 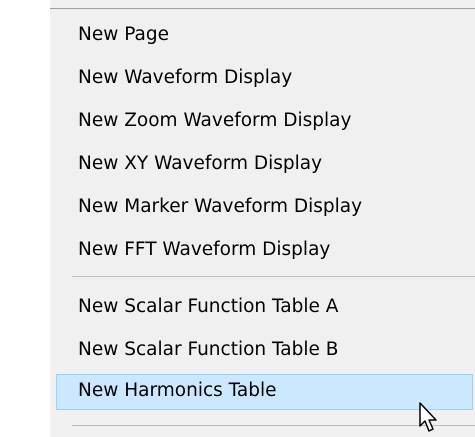 What do you see at coordinates (204, 249) in the screenshot?
I see `menu-item-label: New FFT Waveform Display` at bounding box center [204, 249].